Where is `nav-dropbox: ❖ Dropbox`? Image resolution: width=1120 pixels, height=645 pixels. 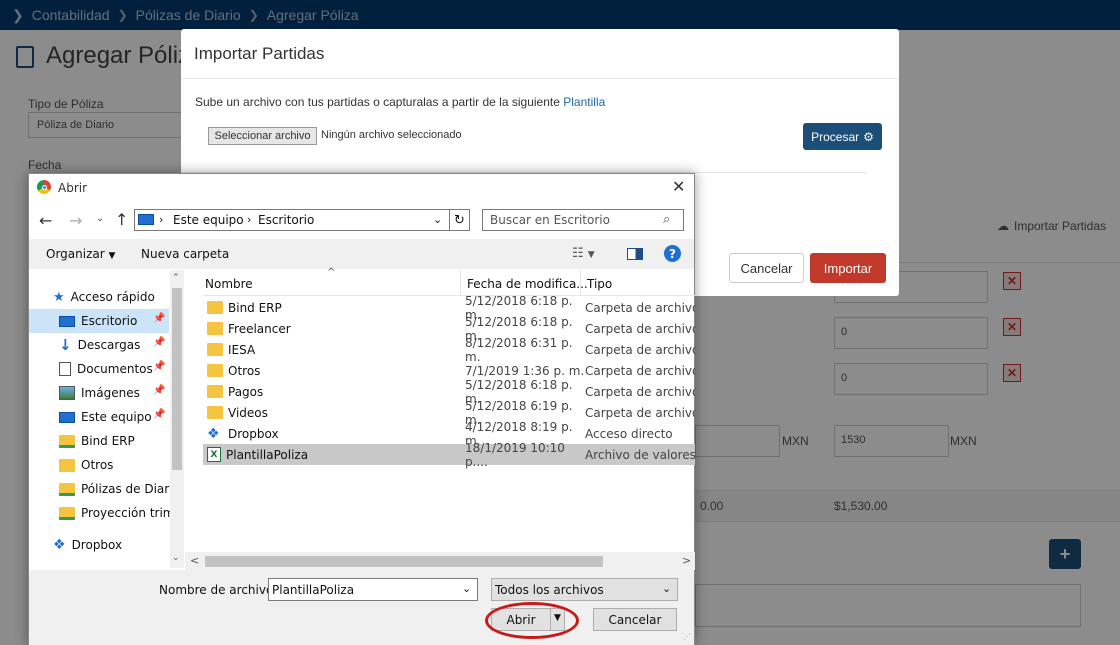 nav-dropbox: ❖ Dropbox is located at coordinates (98, 545).